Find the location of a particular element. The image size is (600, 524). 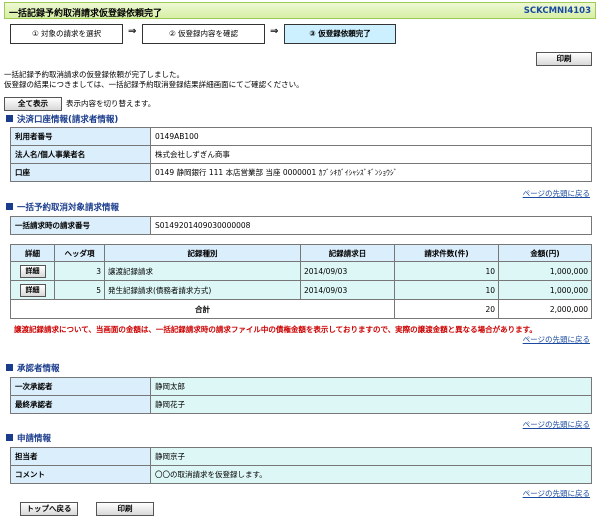

show-all-button: 全て表示 is located at coordinates (33, 104).